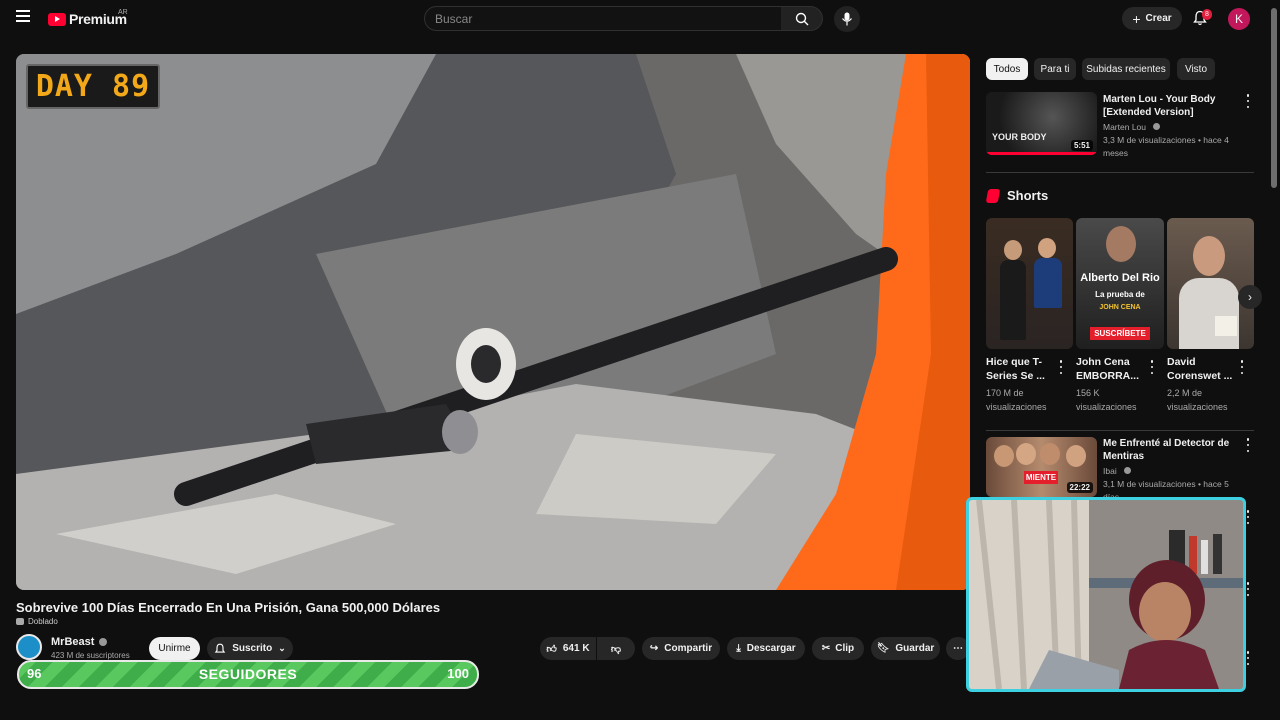 This screenshot has height=720, width=1280. What do you see at coordinates (1120, 278) in the screenshot?
I see `short-thumb-title: Alberto Del Rio` at bounding box center [1120, 278].